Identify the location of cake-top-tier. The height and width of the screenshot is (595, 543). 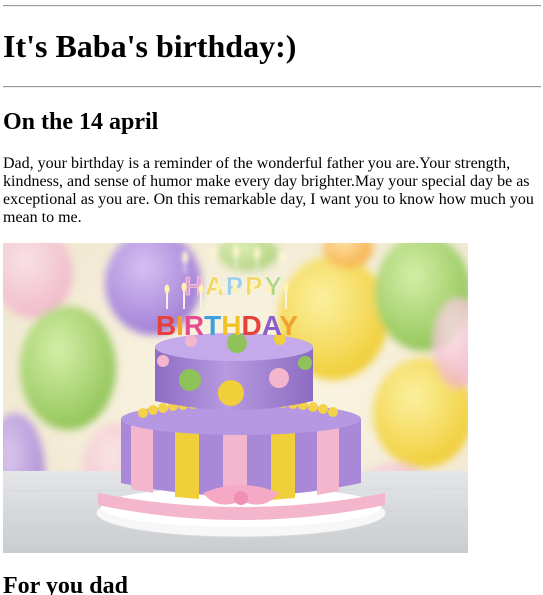
(234, 371).